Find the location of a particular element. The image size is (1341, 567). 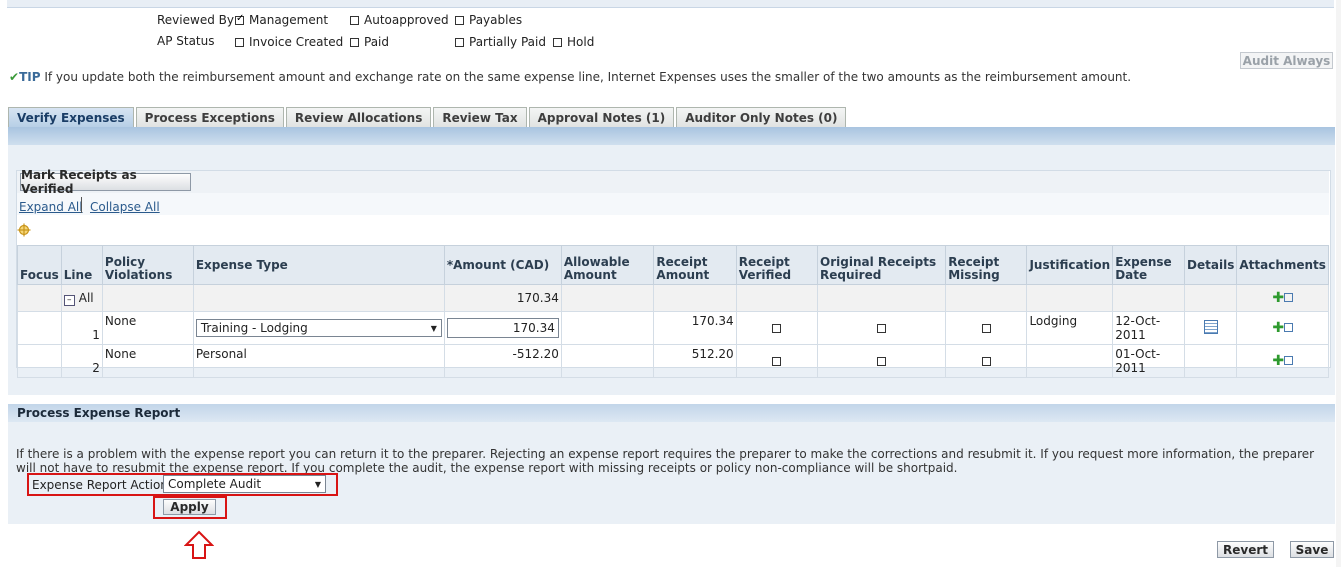

partially-paid-checkbox is located at coordinates (459, 42).